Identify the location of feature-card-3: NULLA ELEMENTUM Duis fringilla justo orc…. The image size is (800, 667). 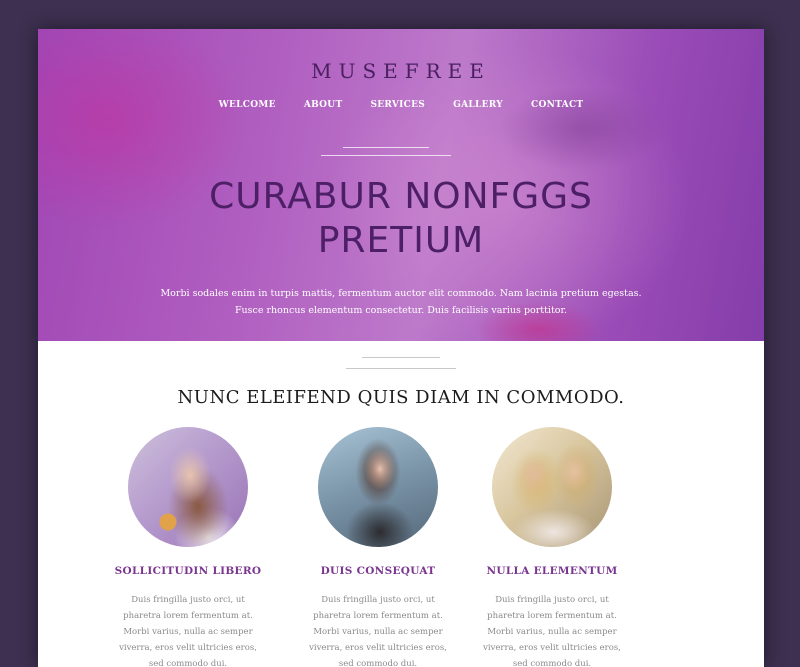
(552, 547).